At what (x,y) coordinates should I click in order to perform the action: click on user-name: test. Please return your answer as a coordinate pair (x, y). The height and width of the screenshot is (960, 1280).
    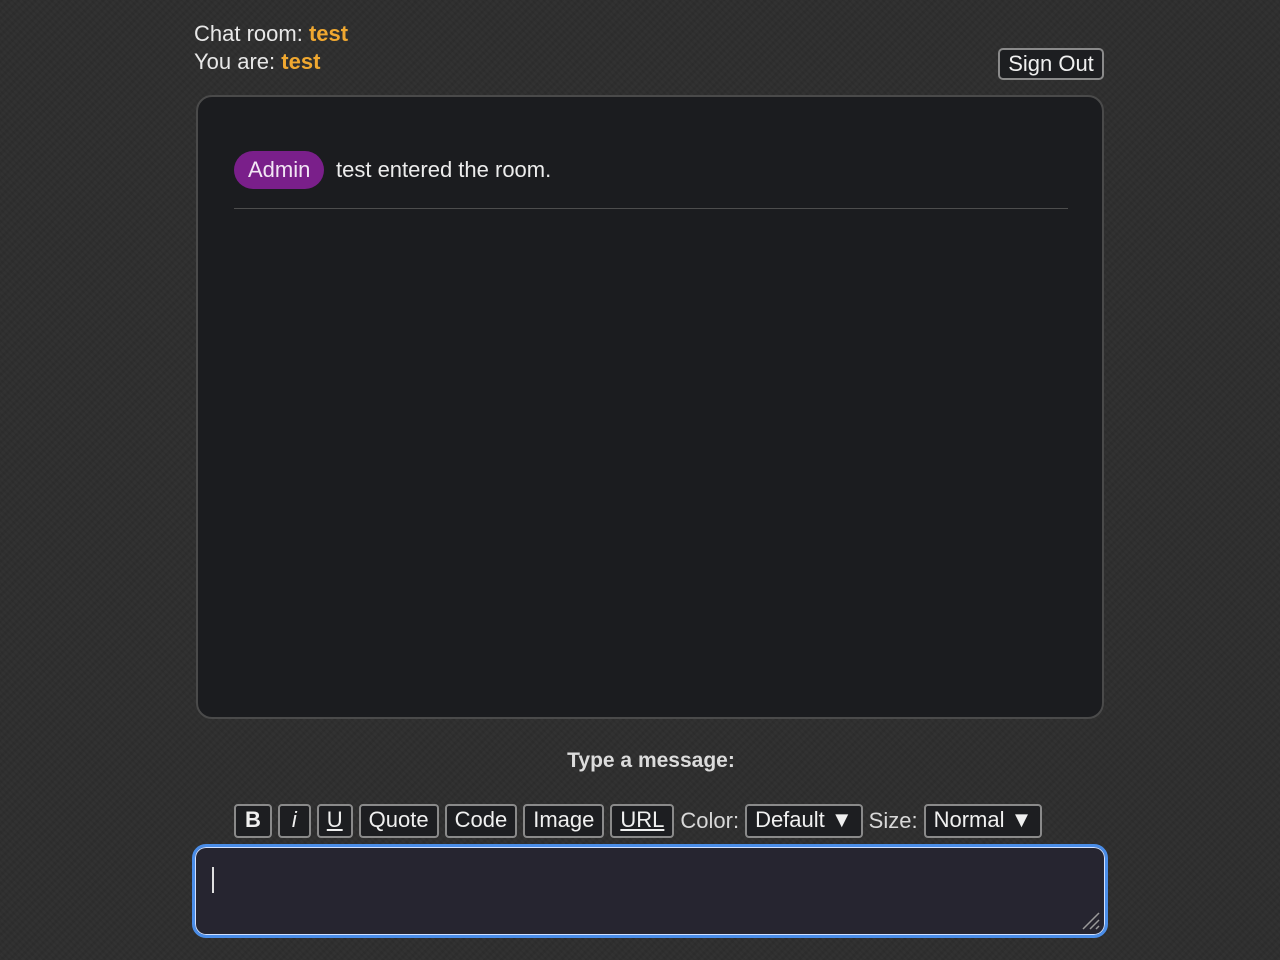
    Looking at the image, I should click on (301, 61).